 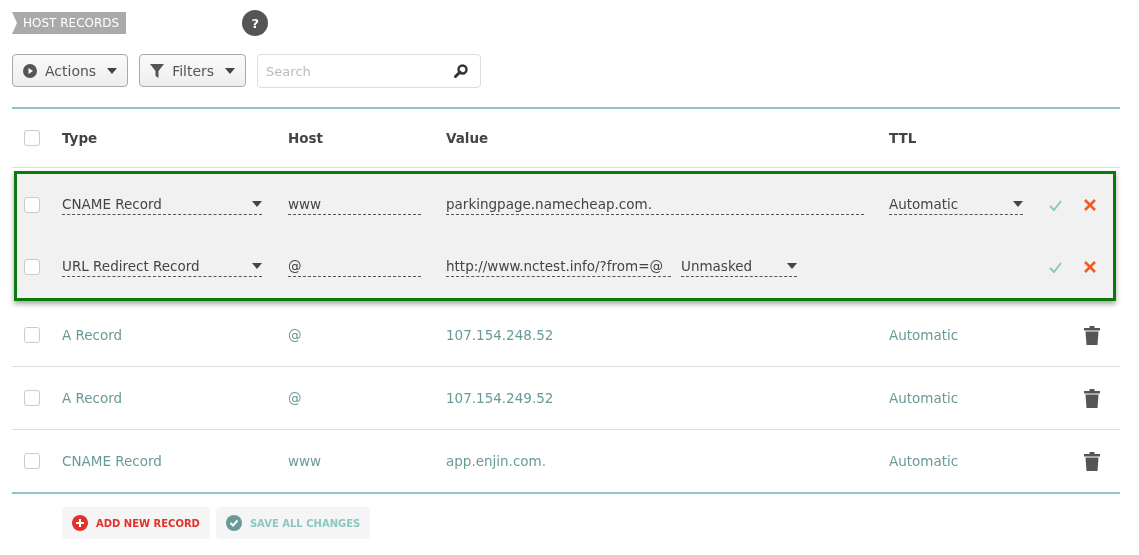 I want to click on host-field: @, so click(x=354, y=267).